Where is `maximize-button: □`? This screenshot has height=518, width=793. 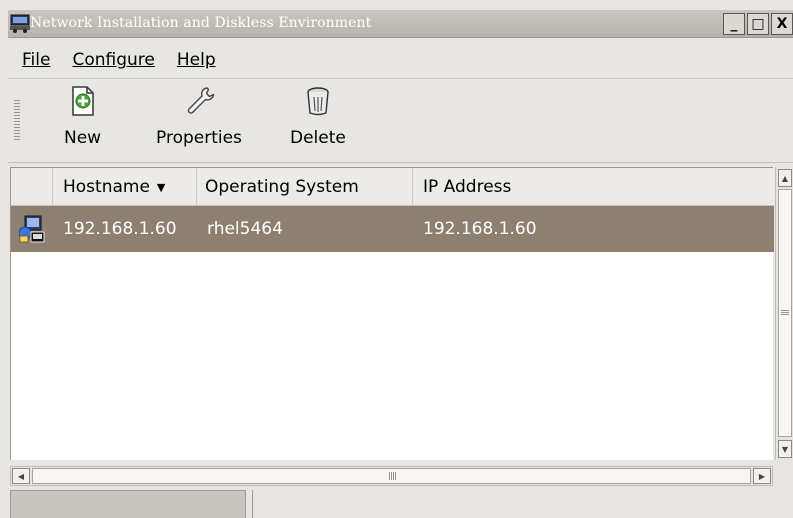
maximize-button: □ is located at coordinates (758, 24).